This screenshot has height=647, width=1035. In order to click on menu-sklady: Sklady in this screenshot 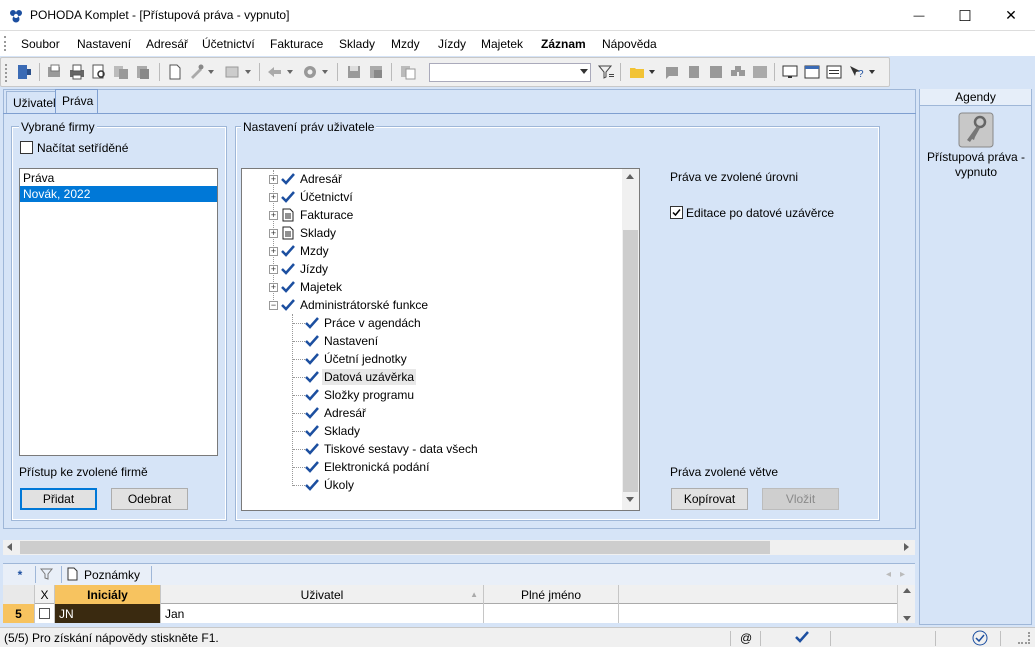, I will do `click(357, 44)`.